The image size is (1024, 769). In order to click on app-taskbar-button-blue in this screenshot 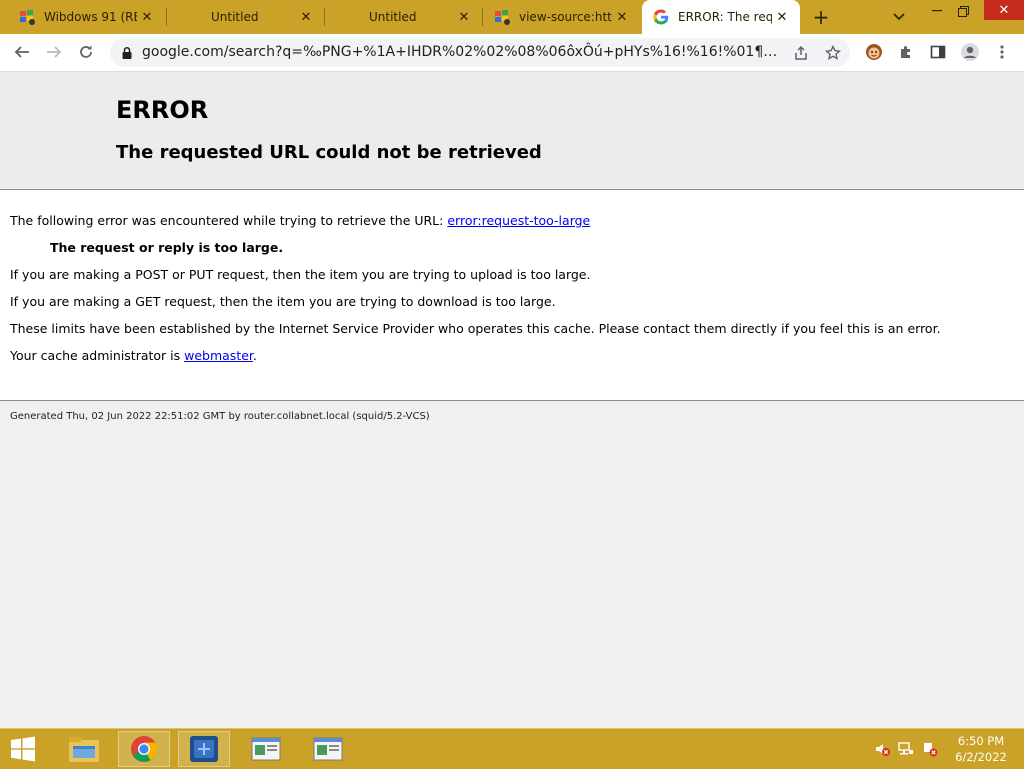, I will do `click(204, 749)`.